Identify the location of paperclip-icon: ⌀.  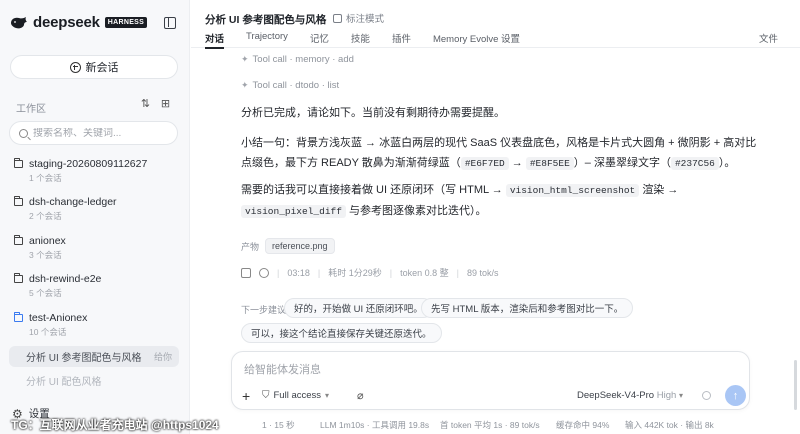
(360, 395).